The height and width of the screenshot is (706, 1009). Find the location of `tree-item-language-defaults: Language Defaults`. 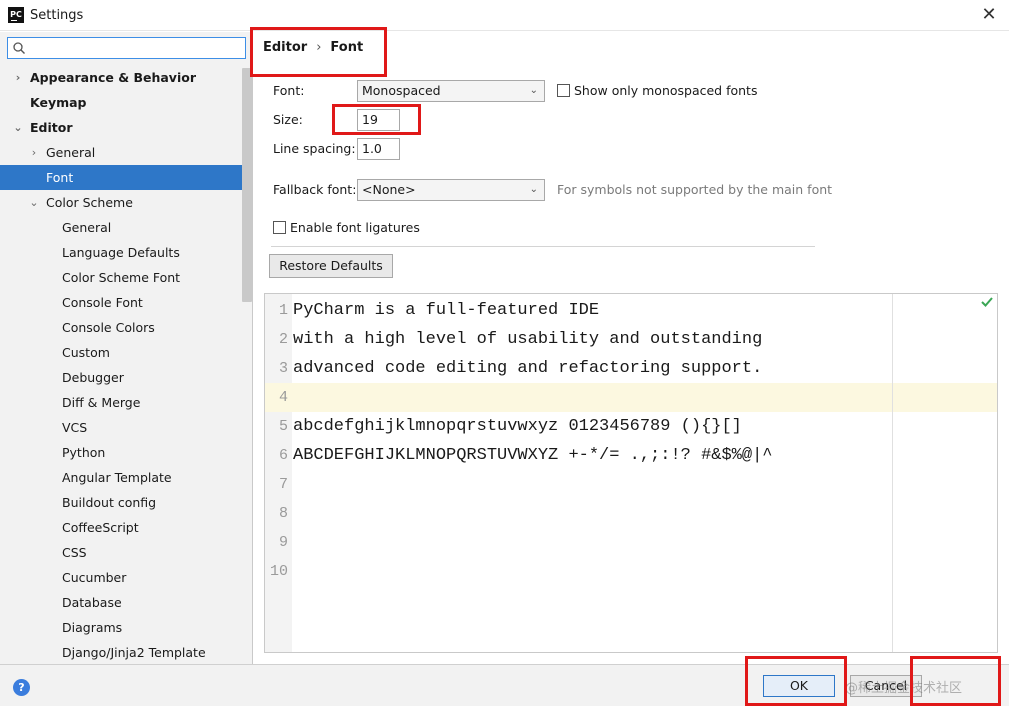

tree-item-language-defaults: Language Defaults is located at coordinates (126, 252).